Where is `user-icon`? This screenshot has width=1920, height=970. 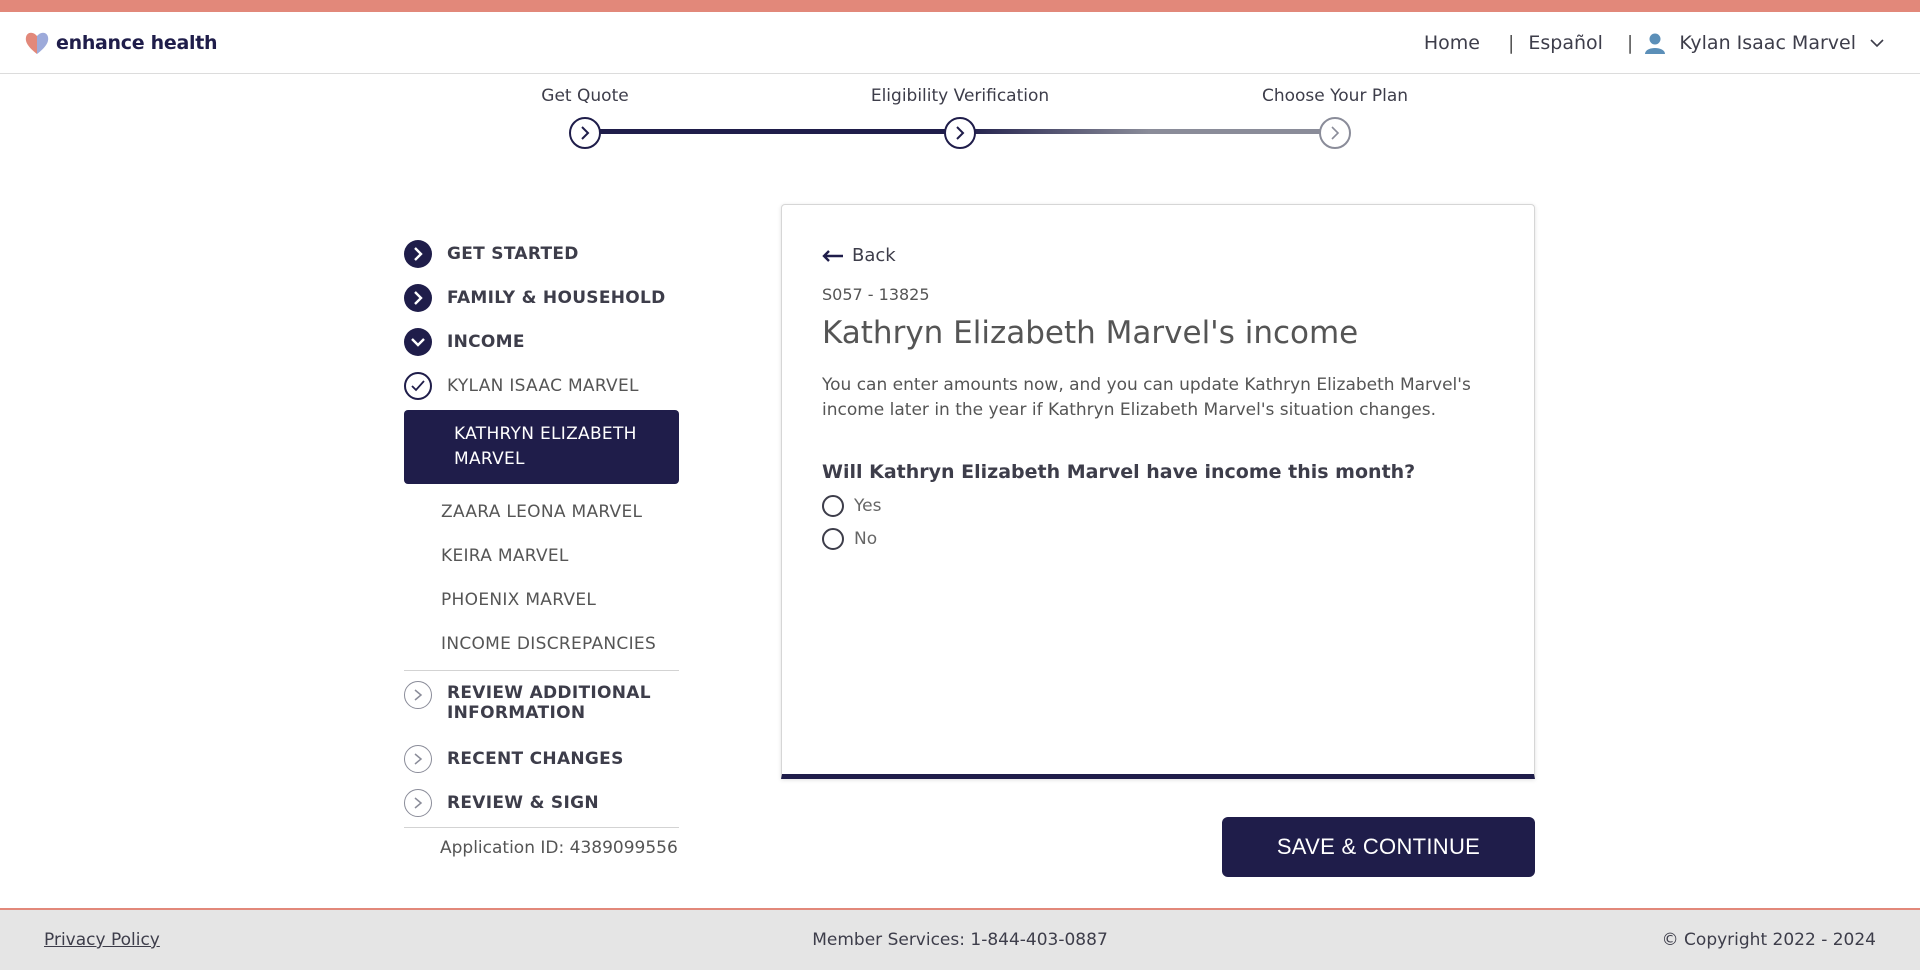 user-icon is located at coordinates (1655, 43).